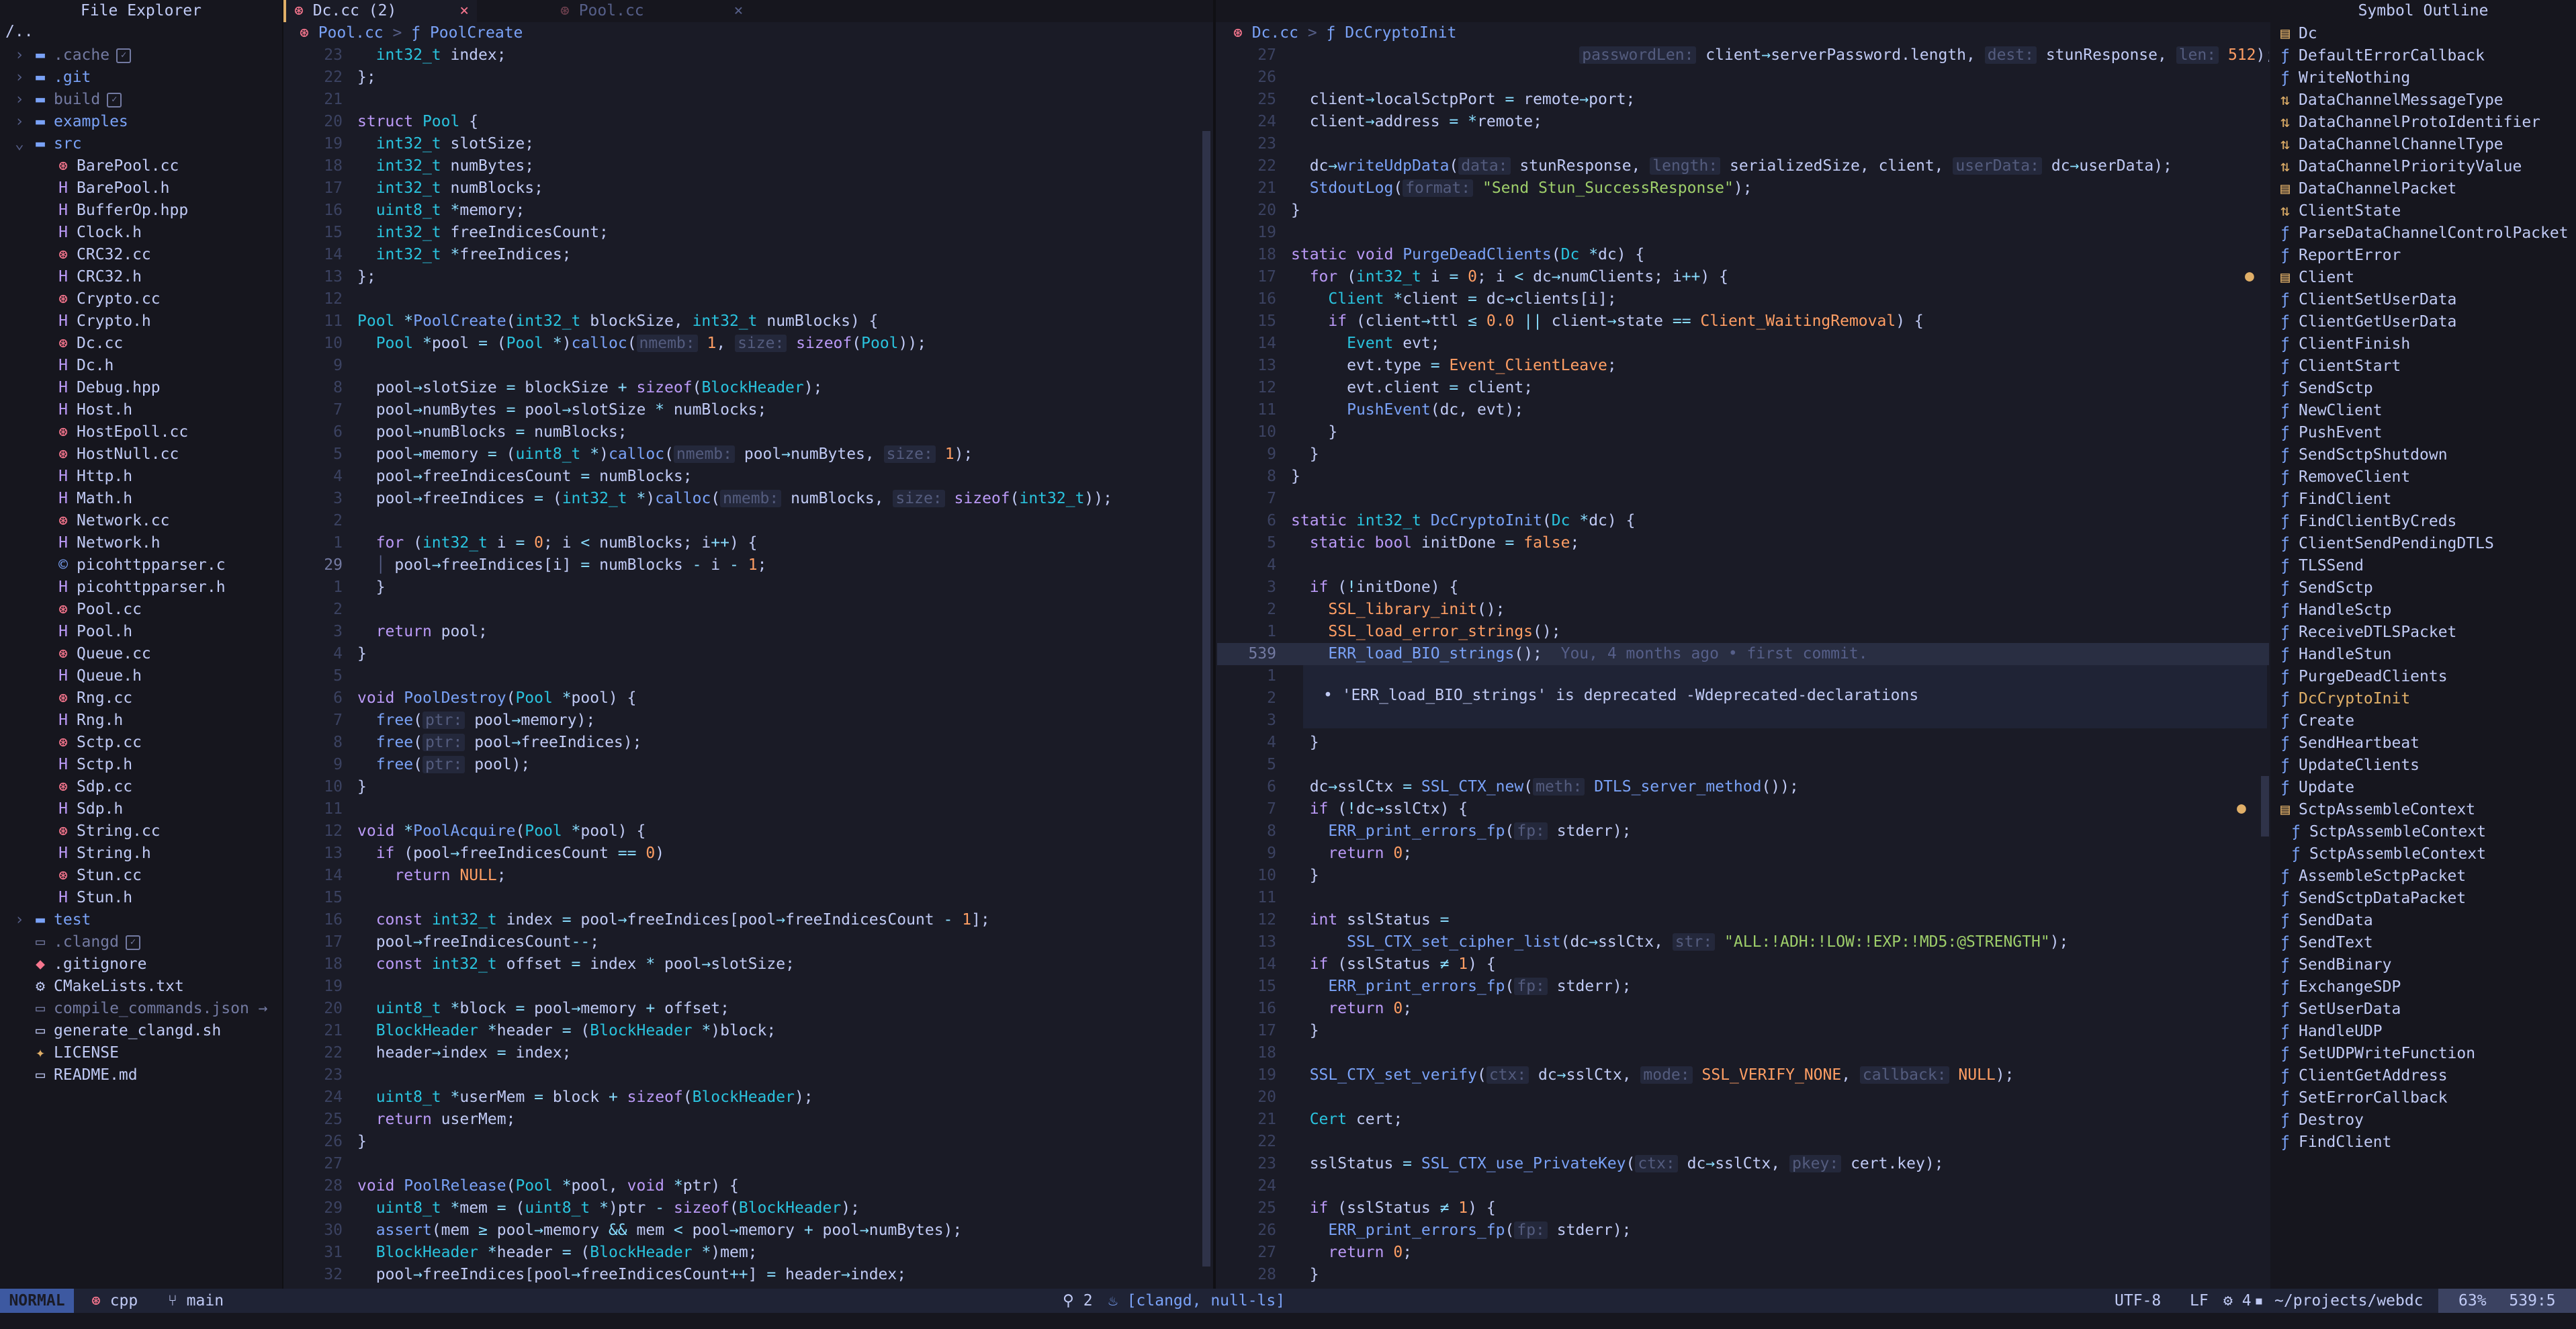 The height and width of the screenshot is (1329, 2576). Describe the element at coordinates (108, 543) in the screenshot. I see `tree-file: H Network.h` at that location.